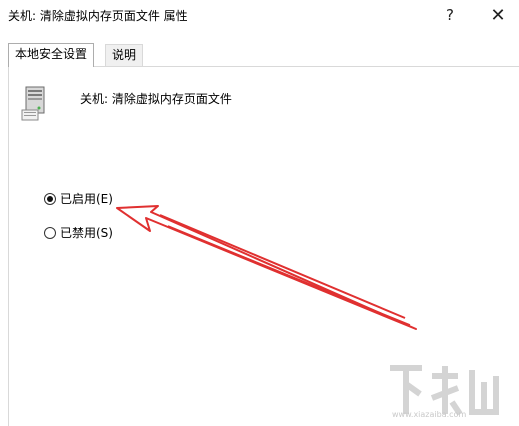 This screenshot has width=519, height=426. I want to click on enabled-label: 已启用(E), so click(86, 199).